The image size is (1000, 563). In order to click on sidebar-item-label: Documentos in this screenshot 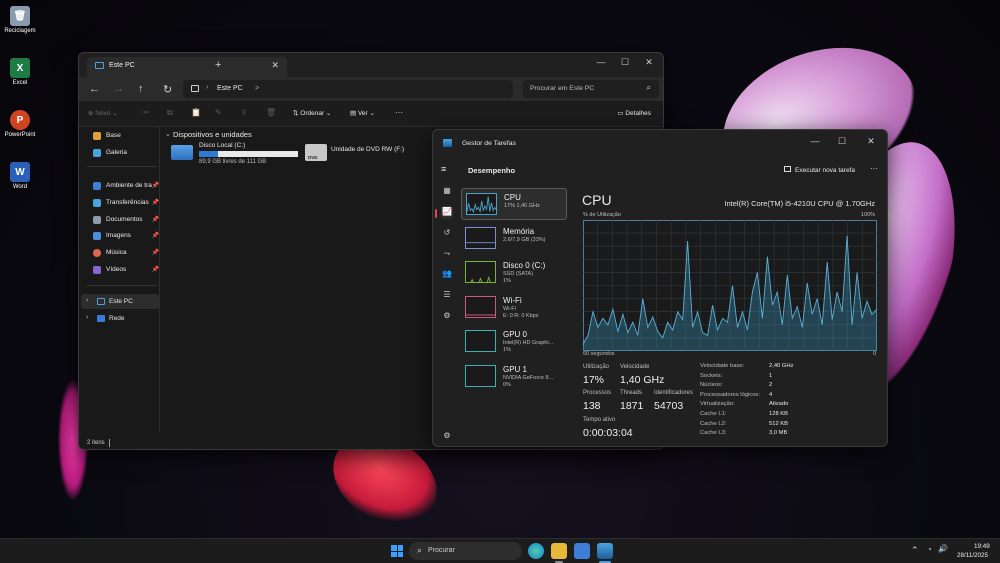, I will do `click(124, 219)`.